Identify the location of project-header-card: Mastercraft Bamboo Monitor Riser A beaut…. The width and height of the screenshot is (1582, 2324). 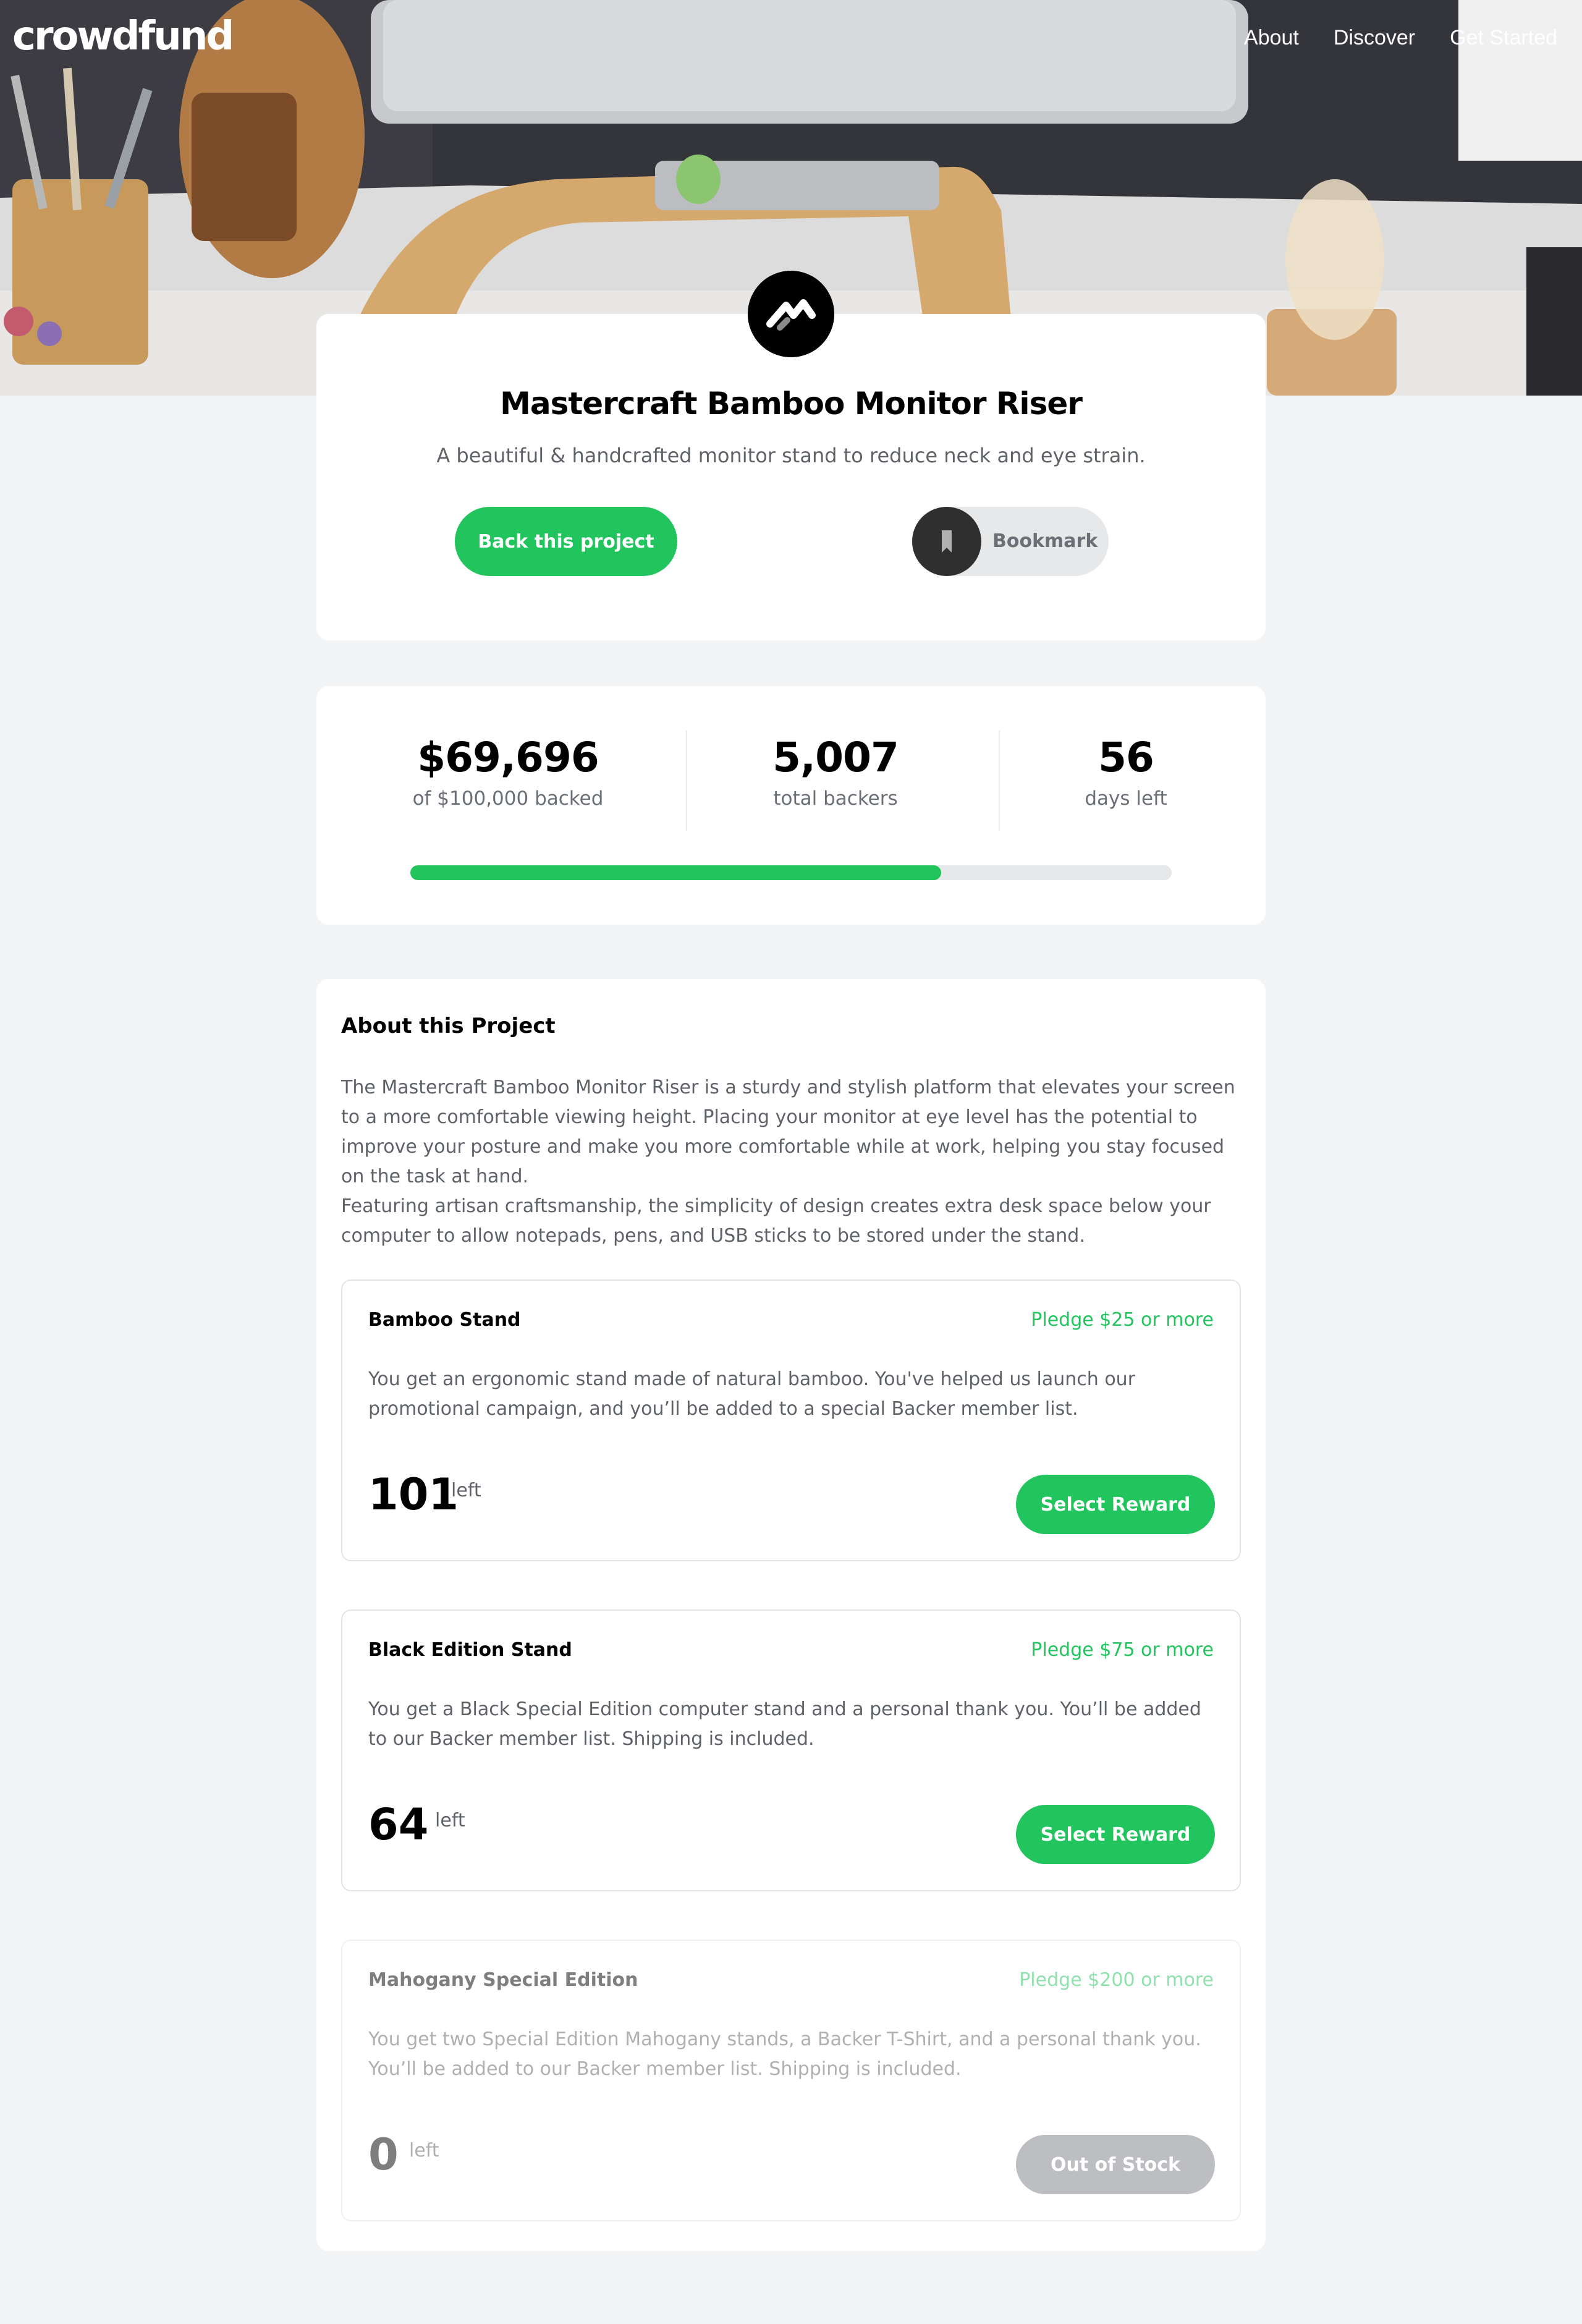
(791, 477).